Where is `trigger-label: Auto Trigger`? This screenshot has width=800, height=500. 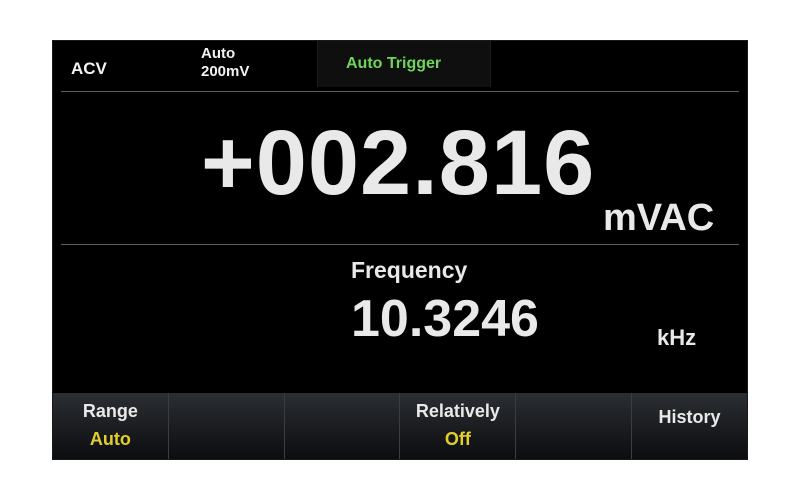
trigger-label: Auto Trigger is located at coordinates (394, 63).